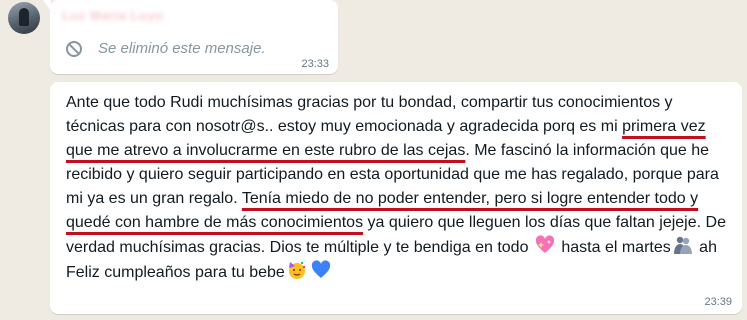 This screenshot has height=320, width=747. Describe the element at coordinates (613, 247) in the screenshot. I see `message-text-part: hasta el martes` at that location.